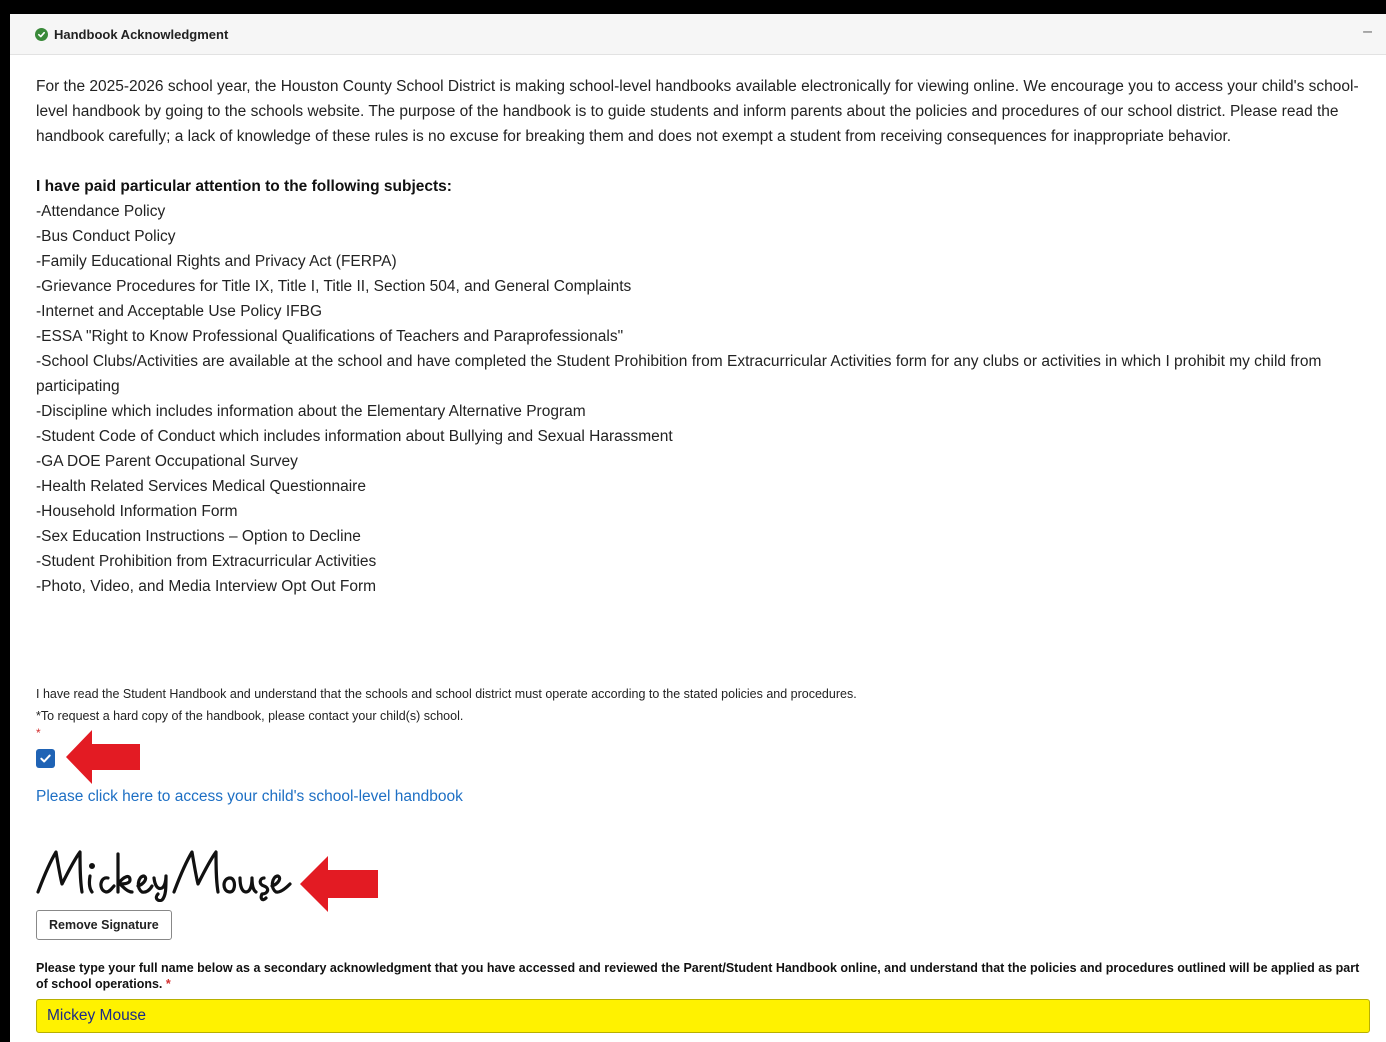 This screenshot has height=1042, width=1386. I want to click on subject-item: -Internet and Acceptable Use Policy IFBG, so click(179, 311).